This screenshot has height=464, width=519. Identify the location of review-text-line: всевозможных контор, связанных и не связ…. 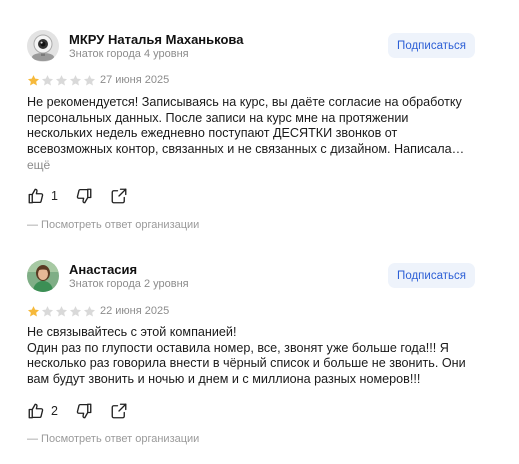
(246, 148).